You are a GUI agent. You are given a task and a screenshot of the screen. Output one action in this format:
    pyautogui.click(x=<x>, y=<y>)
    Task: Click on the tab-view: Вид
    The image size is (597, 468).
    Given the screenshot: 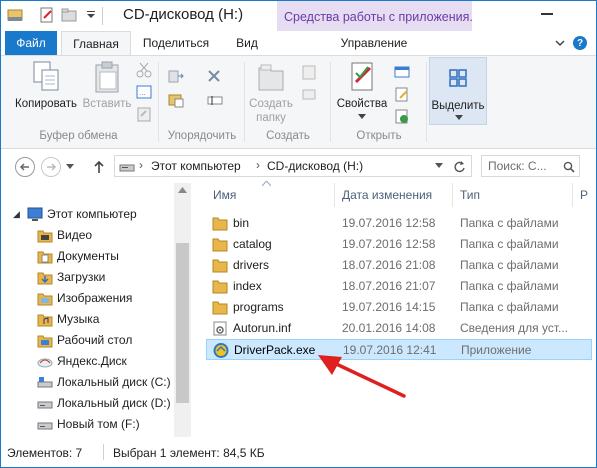 What is the action you would take?
    pyautogui.click(x=247, y=43)
    